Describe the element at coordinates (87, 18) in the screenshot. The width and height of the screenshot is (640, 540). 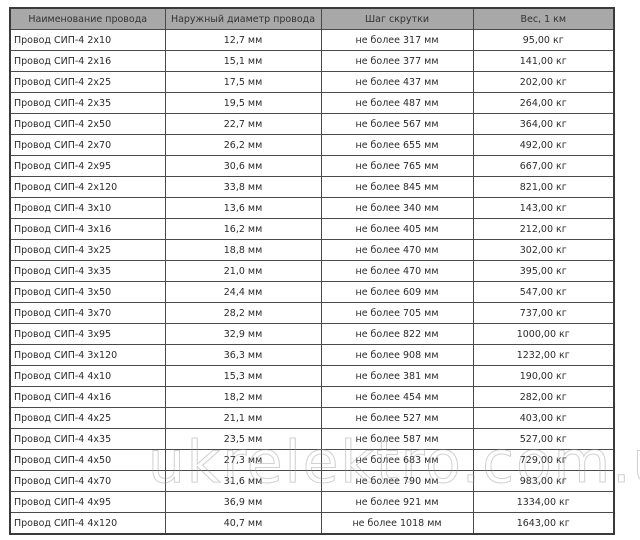
I see `header-wire-name: Наименование провода` at that location.